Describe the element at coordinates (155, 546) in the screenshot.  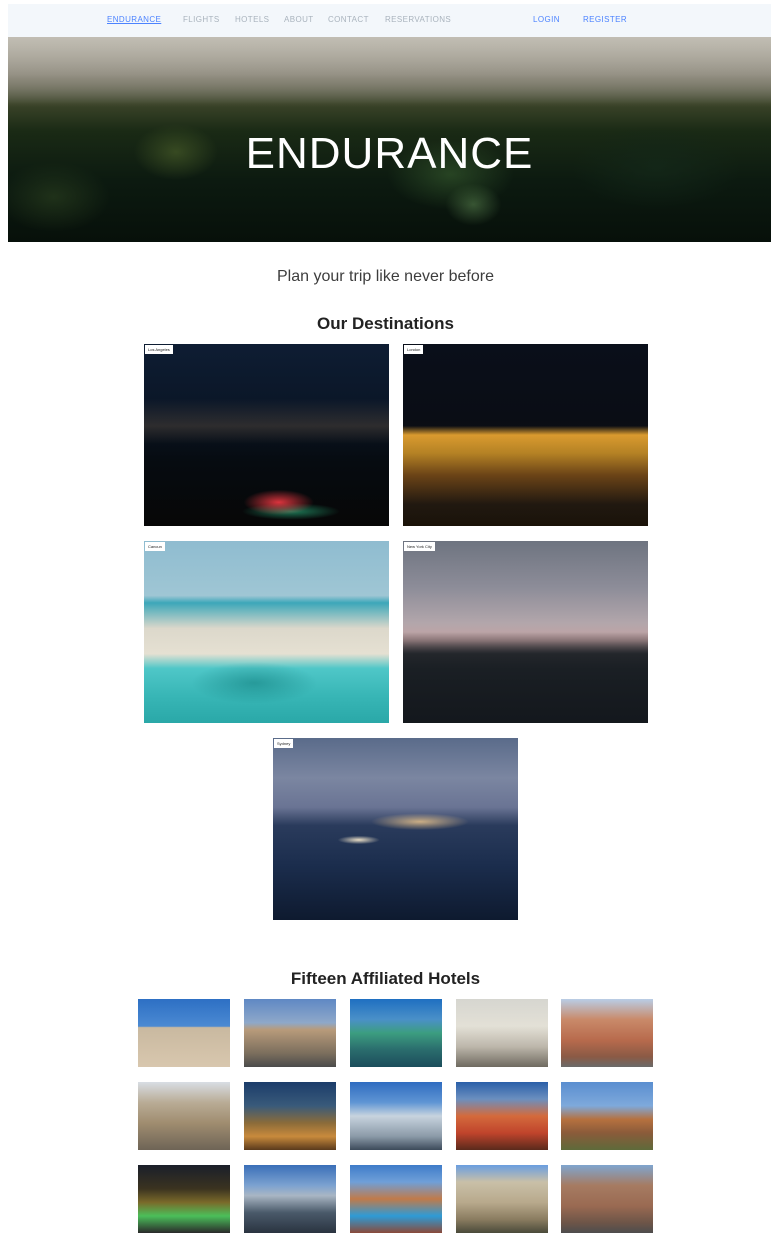
I see `destination-label: Cancun` at that location.